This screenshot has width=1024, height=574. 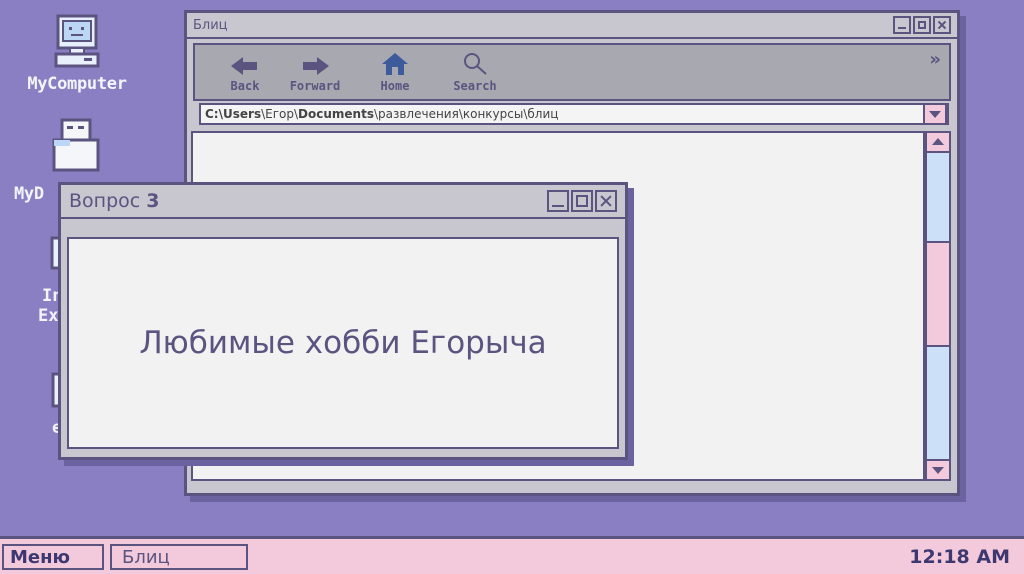 What do you see at coordinates (179, 557) in the screenshot?
I see `taskbar-item-blitz: Блиц` at bounding box center [179, 557].